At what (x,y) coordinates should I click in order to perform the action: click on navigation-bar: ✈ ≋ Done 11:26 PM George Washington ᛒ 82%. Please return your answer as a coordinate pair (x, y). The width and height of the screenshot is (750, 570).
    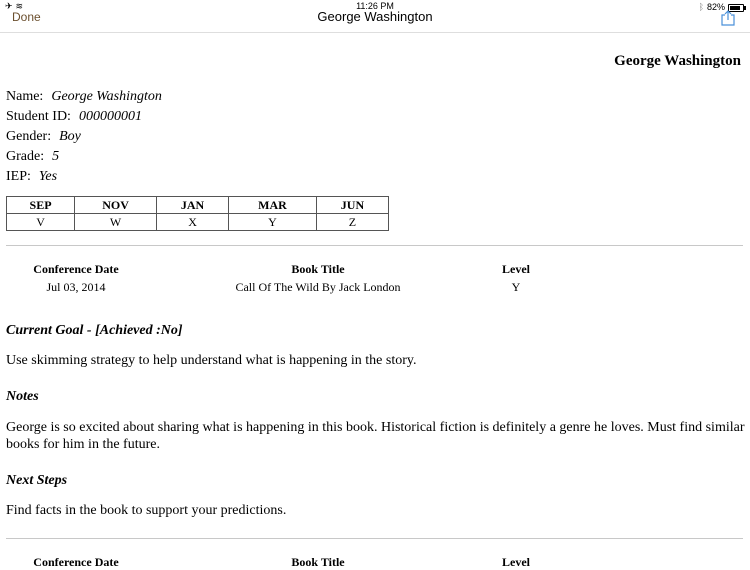
    Looking at the image, I should click on (375, 16).